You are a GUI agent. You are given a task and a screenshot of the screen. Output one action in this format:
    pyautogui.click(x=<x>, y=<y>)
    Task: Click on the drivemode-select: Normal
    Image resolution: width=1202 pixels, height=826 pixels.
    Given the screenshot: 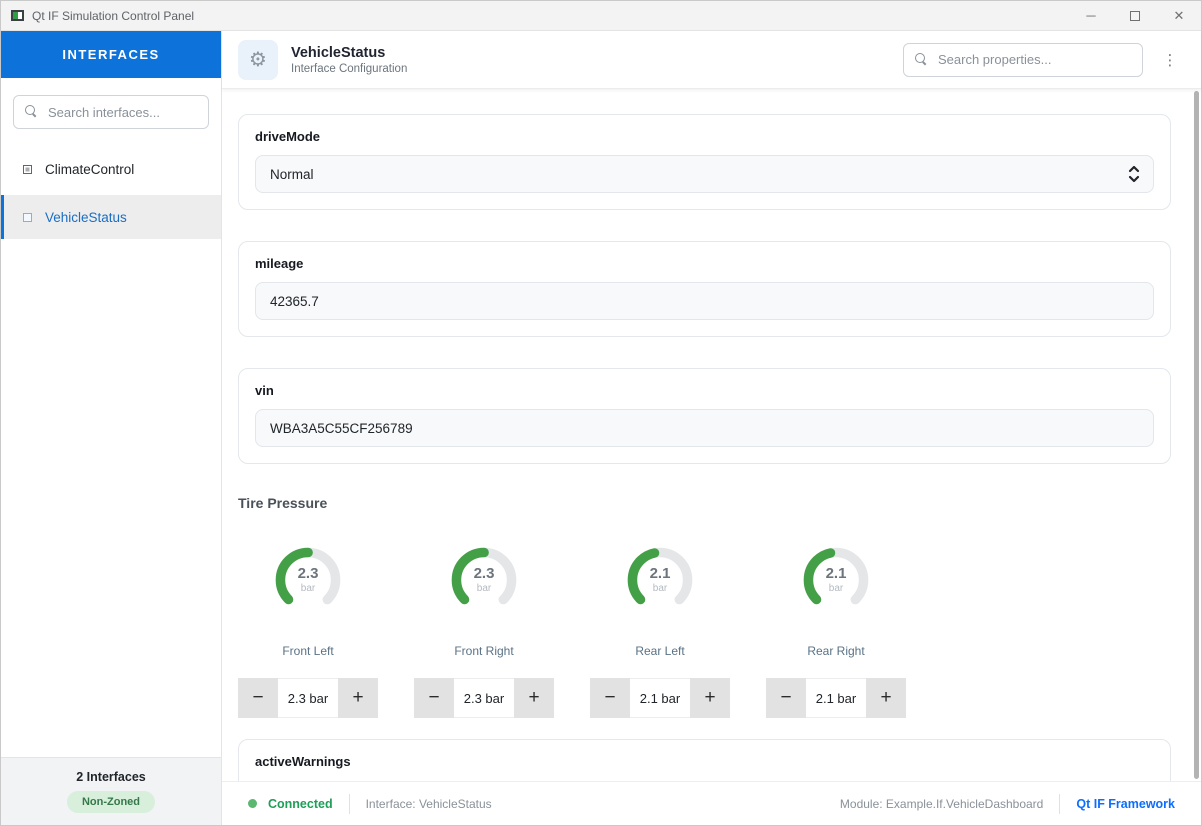 What is the action you would take?
    pyautogui.click(x=704, y=174)
    